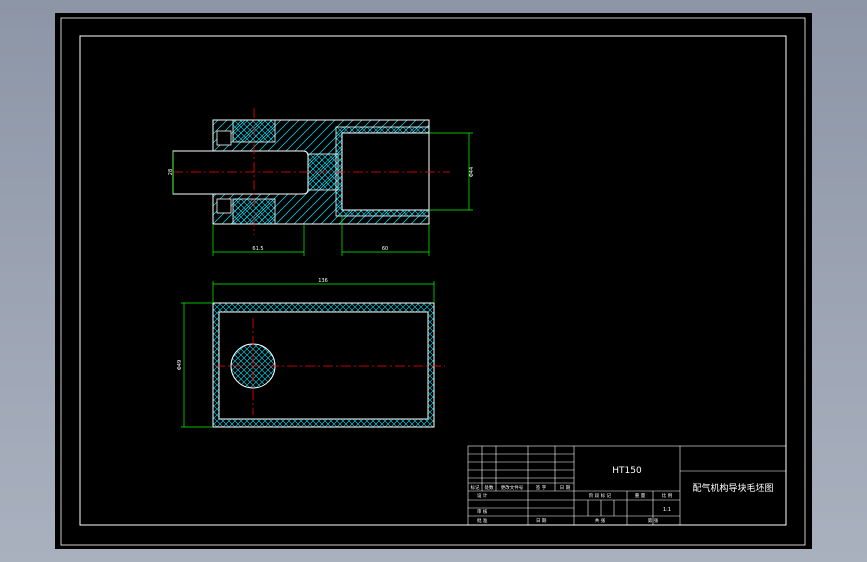 This screenshot has width=867, height=562. Describe the element at coordinates (475, 487) in the screenshot. I see `rev-header: 标记` at that location.